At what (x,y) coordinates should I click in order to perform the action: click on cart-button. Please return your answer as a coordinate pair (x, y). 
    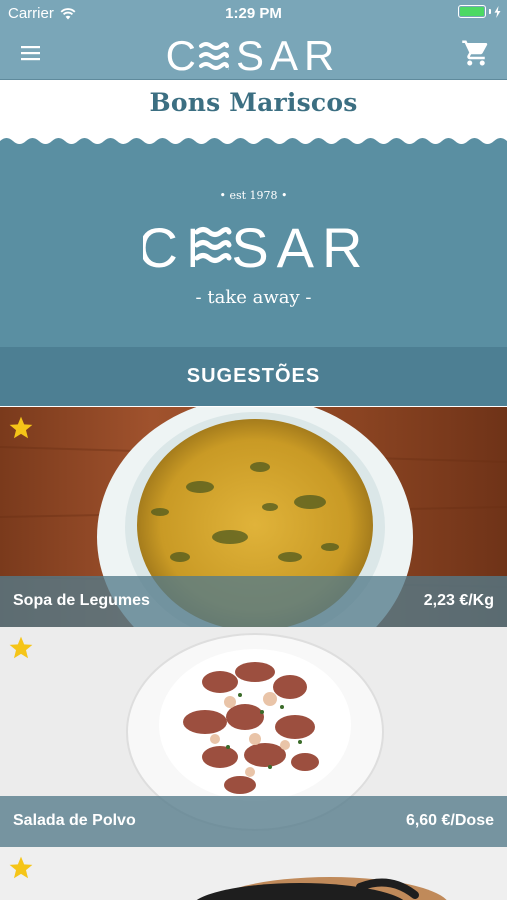
    Looking at the image, I should click on (476, 53).